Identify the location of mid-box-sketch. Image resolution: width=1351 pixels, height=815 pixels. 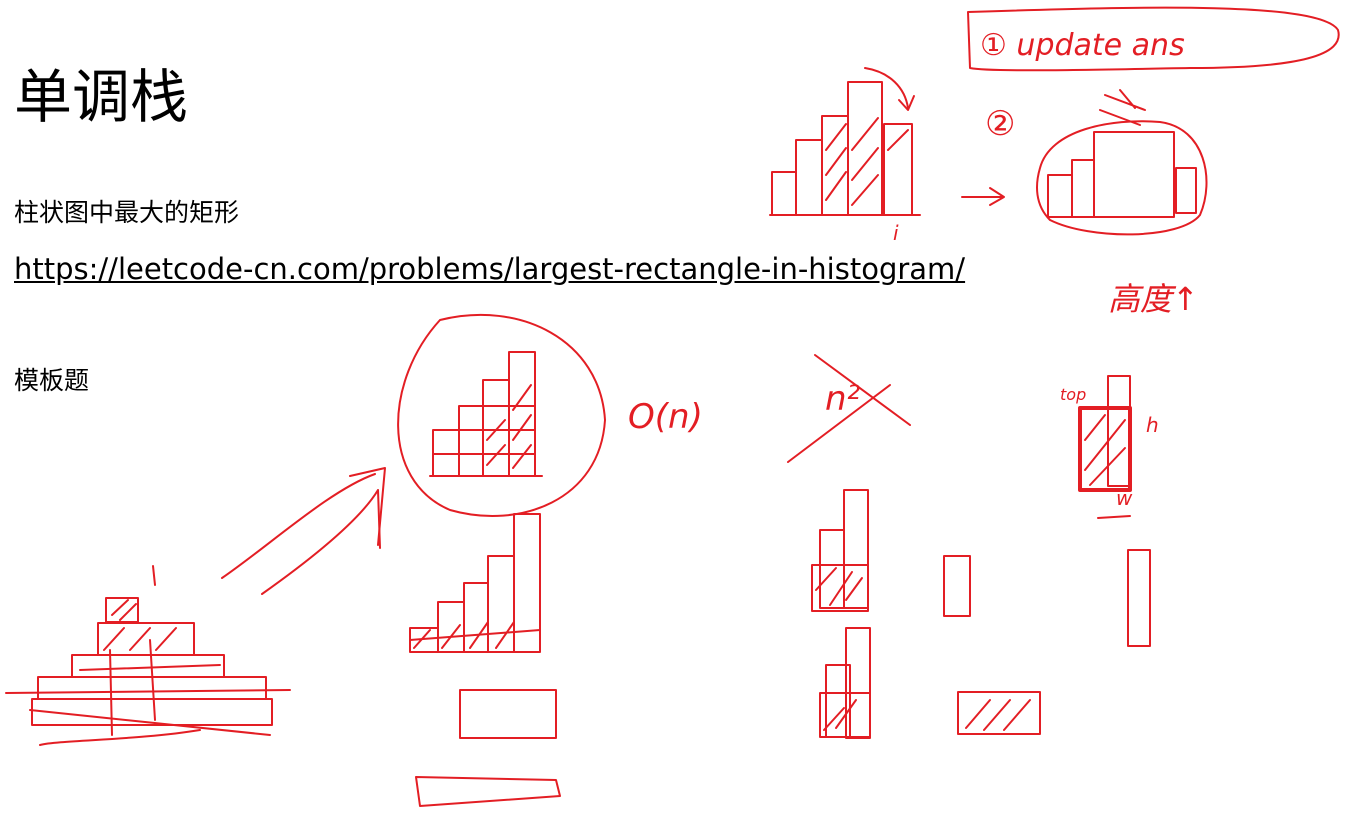
(508, 714).